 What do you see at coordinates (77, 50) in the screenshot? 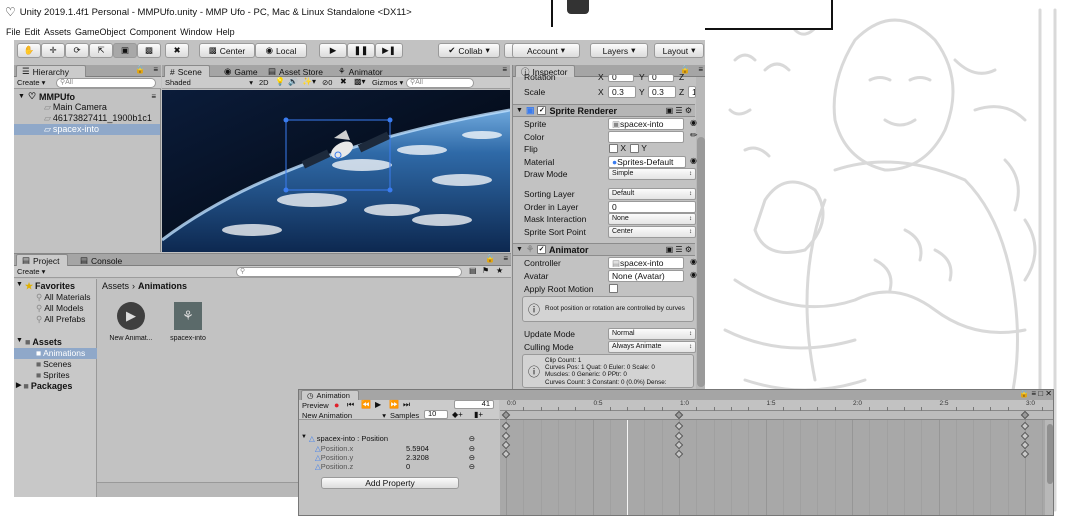
I see `rotate-tool-button: ⟳` at bounding box center [77, 50].